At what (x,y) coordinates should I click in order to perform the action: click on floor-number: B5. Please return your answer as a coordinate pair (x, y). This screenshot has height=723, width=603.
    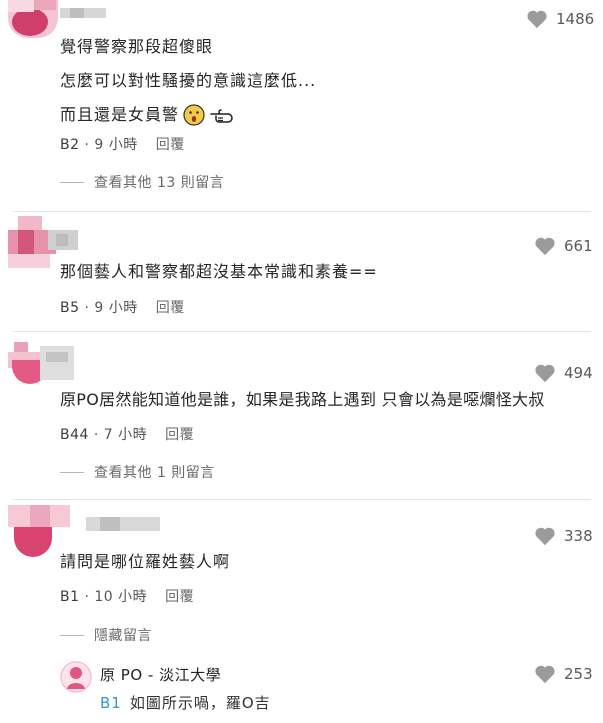
    Looking at the image, I should click on (70, 308).